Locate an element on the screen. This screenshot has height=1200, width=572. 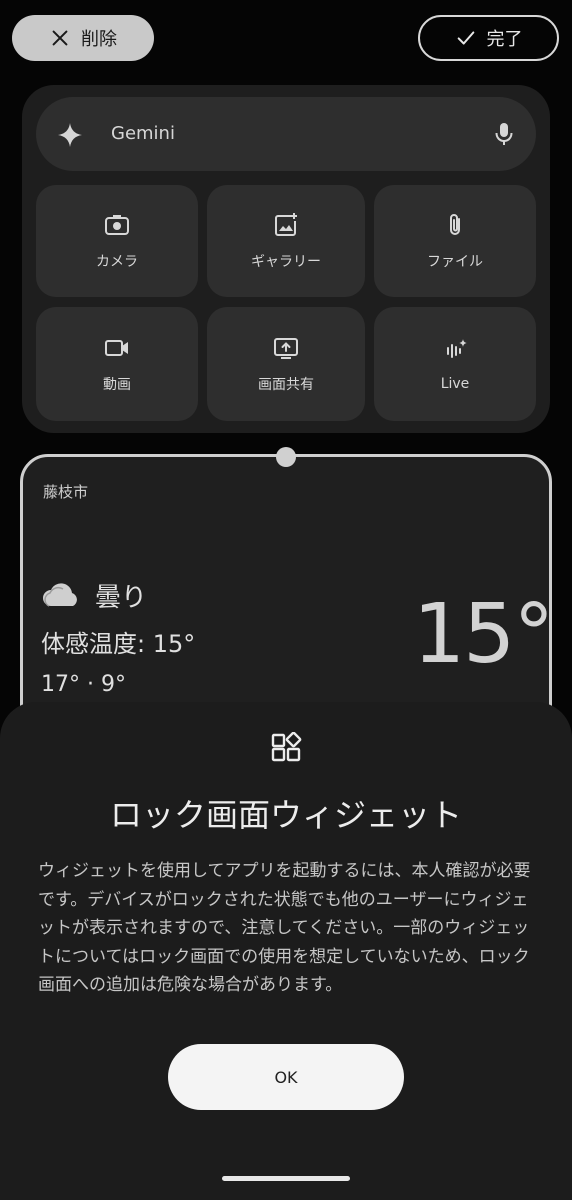
camera-icon is located at coordinates (117, 225).